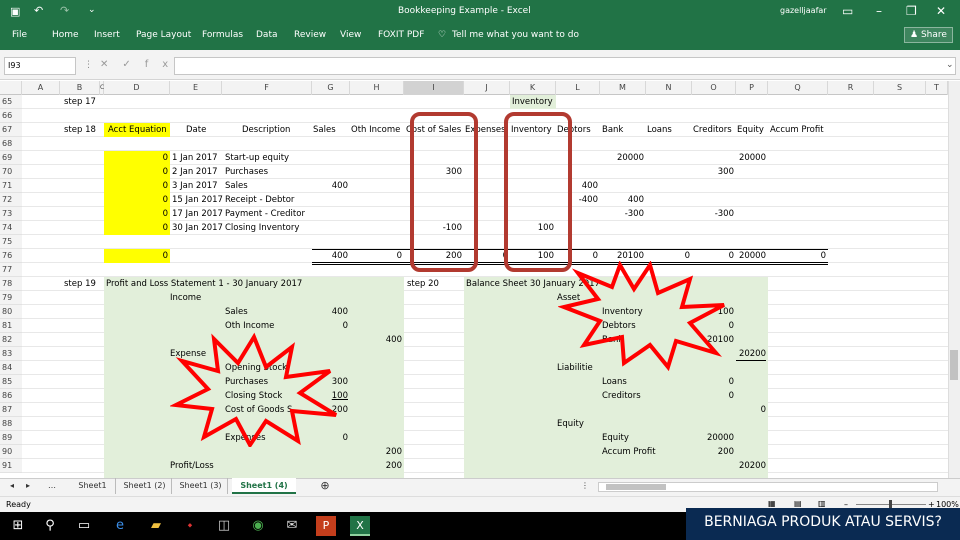  What do you see at coordinates (941, 11) in the screenshot?
I see `close-icon: ✕` at bounding box center [941, 11].